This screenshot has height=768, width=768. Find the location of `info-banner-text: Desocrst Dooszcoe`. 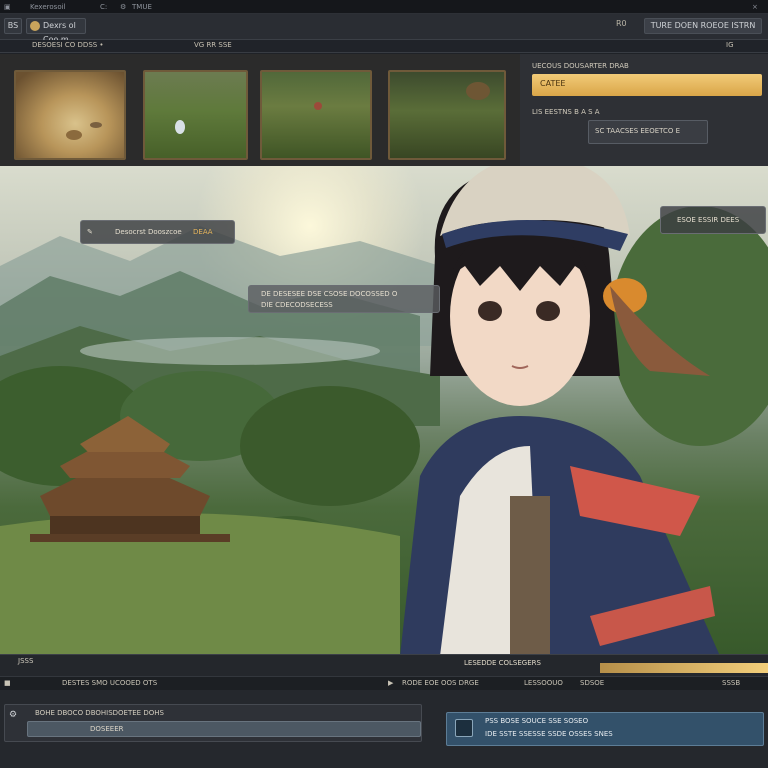

info-banner-text: Desocrst Dooszcoe is located at coordinates (148, 232).